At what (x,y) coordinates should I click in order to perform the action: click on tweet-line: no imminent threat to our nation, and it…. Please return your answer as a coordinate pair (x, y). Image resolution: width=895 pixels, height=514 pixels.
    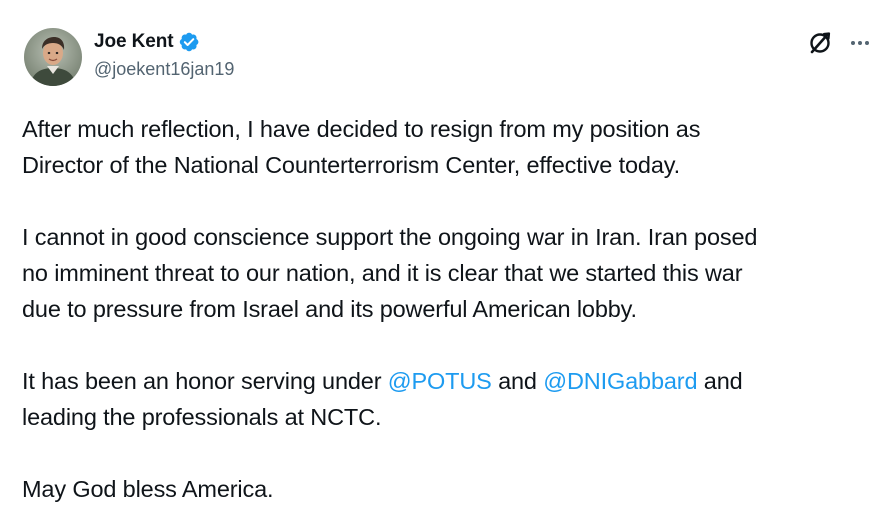
    Looking at the image, I should click on (382, 273).